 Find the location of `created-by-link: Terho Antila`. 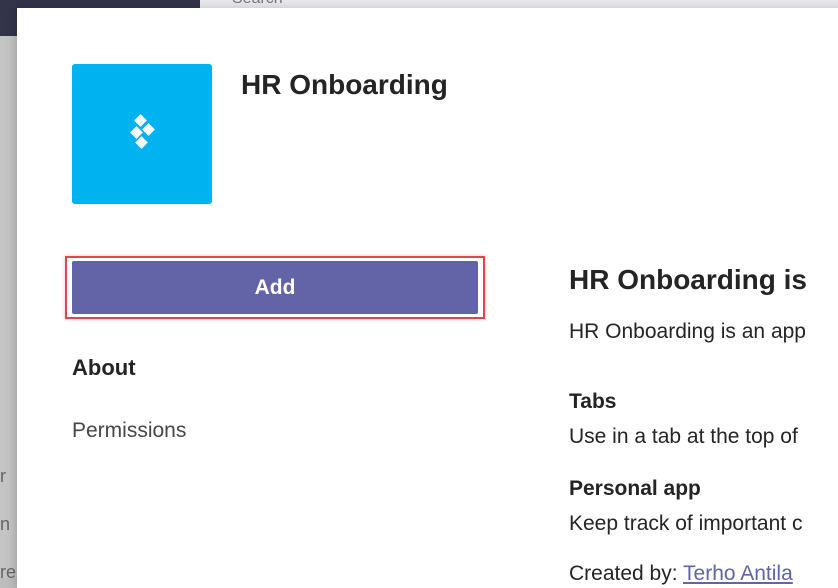

created-by-link: Terho Antila is located at coordinates (738, 573).